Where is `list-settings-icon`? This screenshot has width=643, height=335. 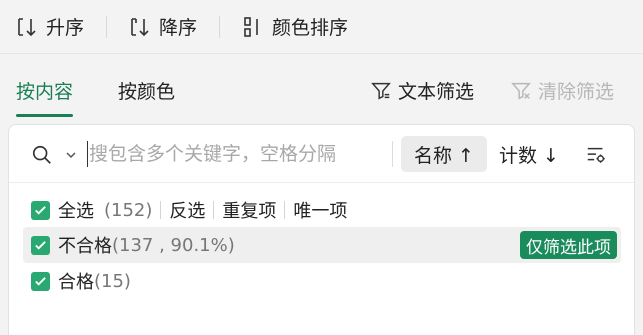 list-settings-icon is located at coordinates (596, 155).